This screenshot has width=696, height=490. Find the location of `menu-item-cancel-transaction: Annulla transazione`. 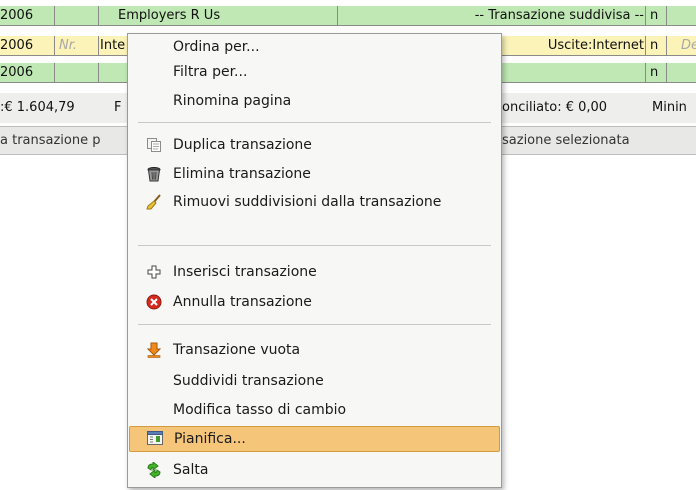

menu-item-cancel-transaction: Annulla transazione is located at coordinates (314, 302).